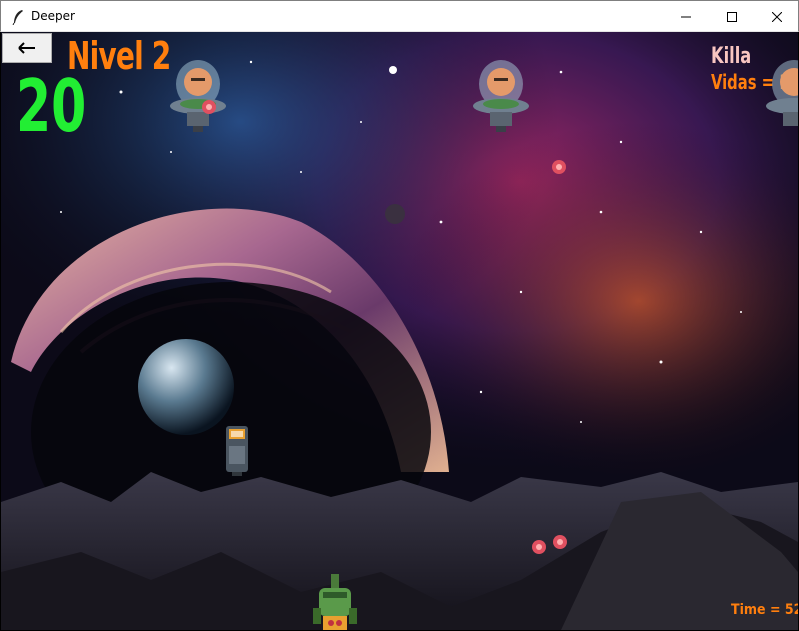  I want to click on arrow-left-icon, so click(26, 48).